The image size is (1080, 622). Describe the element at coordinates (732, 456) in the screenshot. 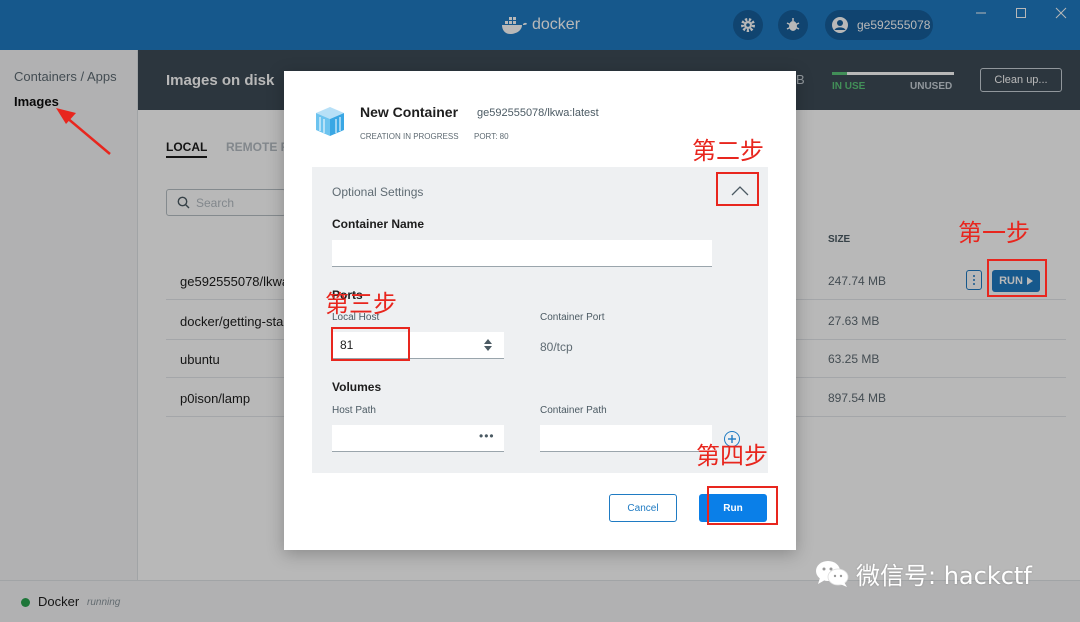

I see `annotation-step4: 第四步` at that location.